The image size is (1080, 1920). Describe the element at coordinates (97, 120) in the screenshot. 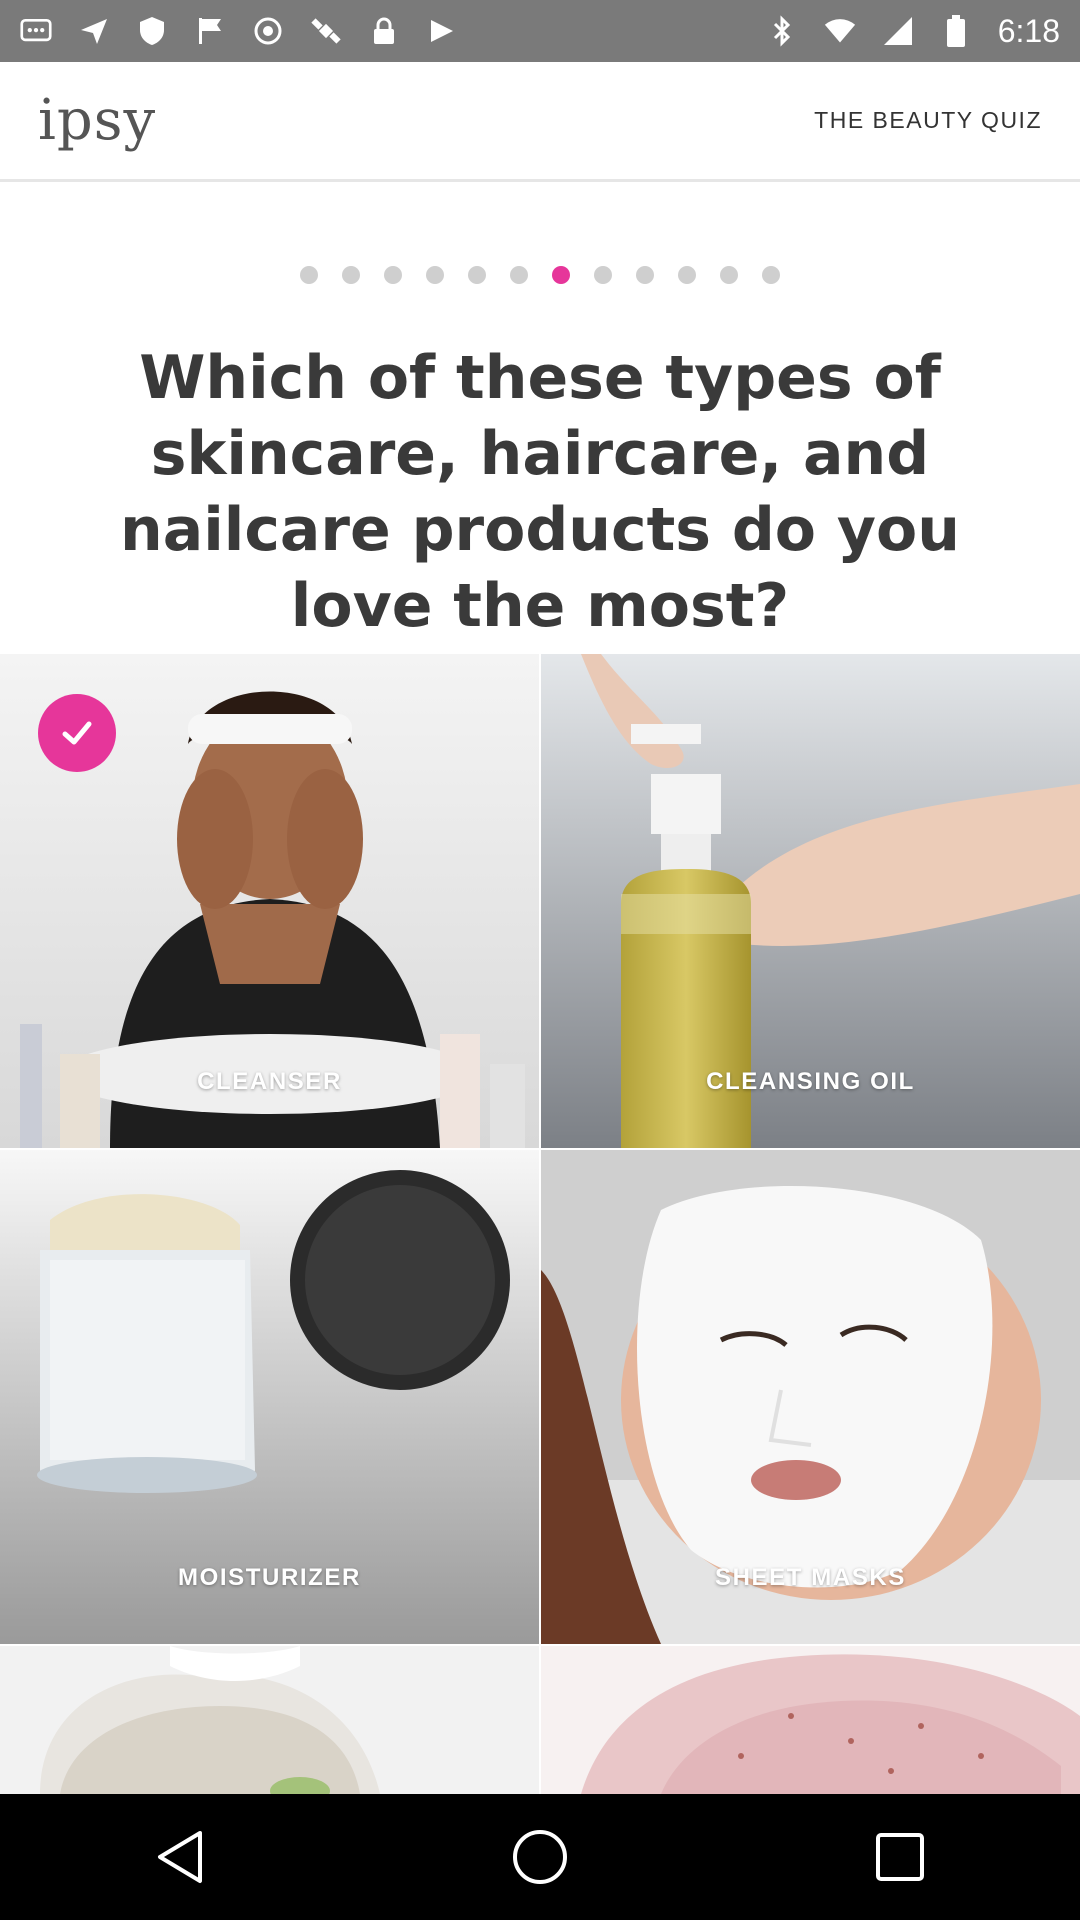

I see `ipsy-logo: ipsy` at that location.